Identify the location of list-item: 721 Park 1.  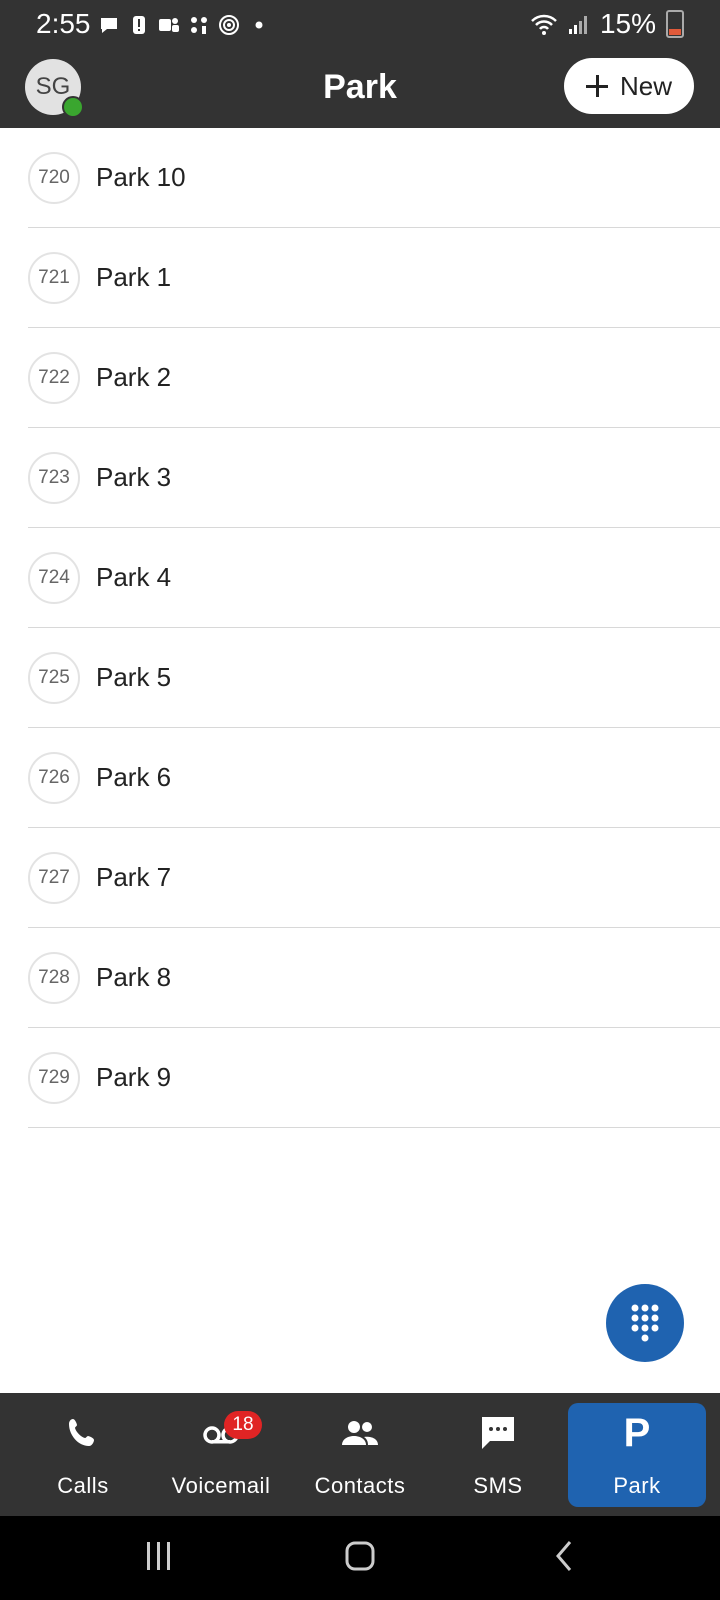
(374, 278).